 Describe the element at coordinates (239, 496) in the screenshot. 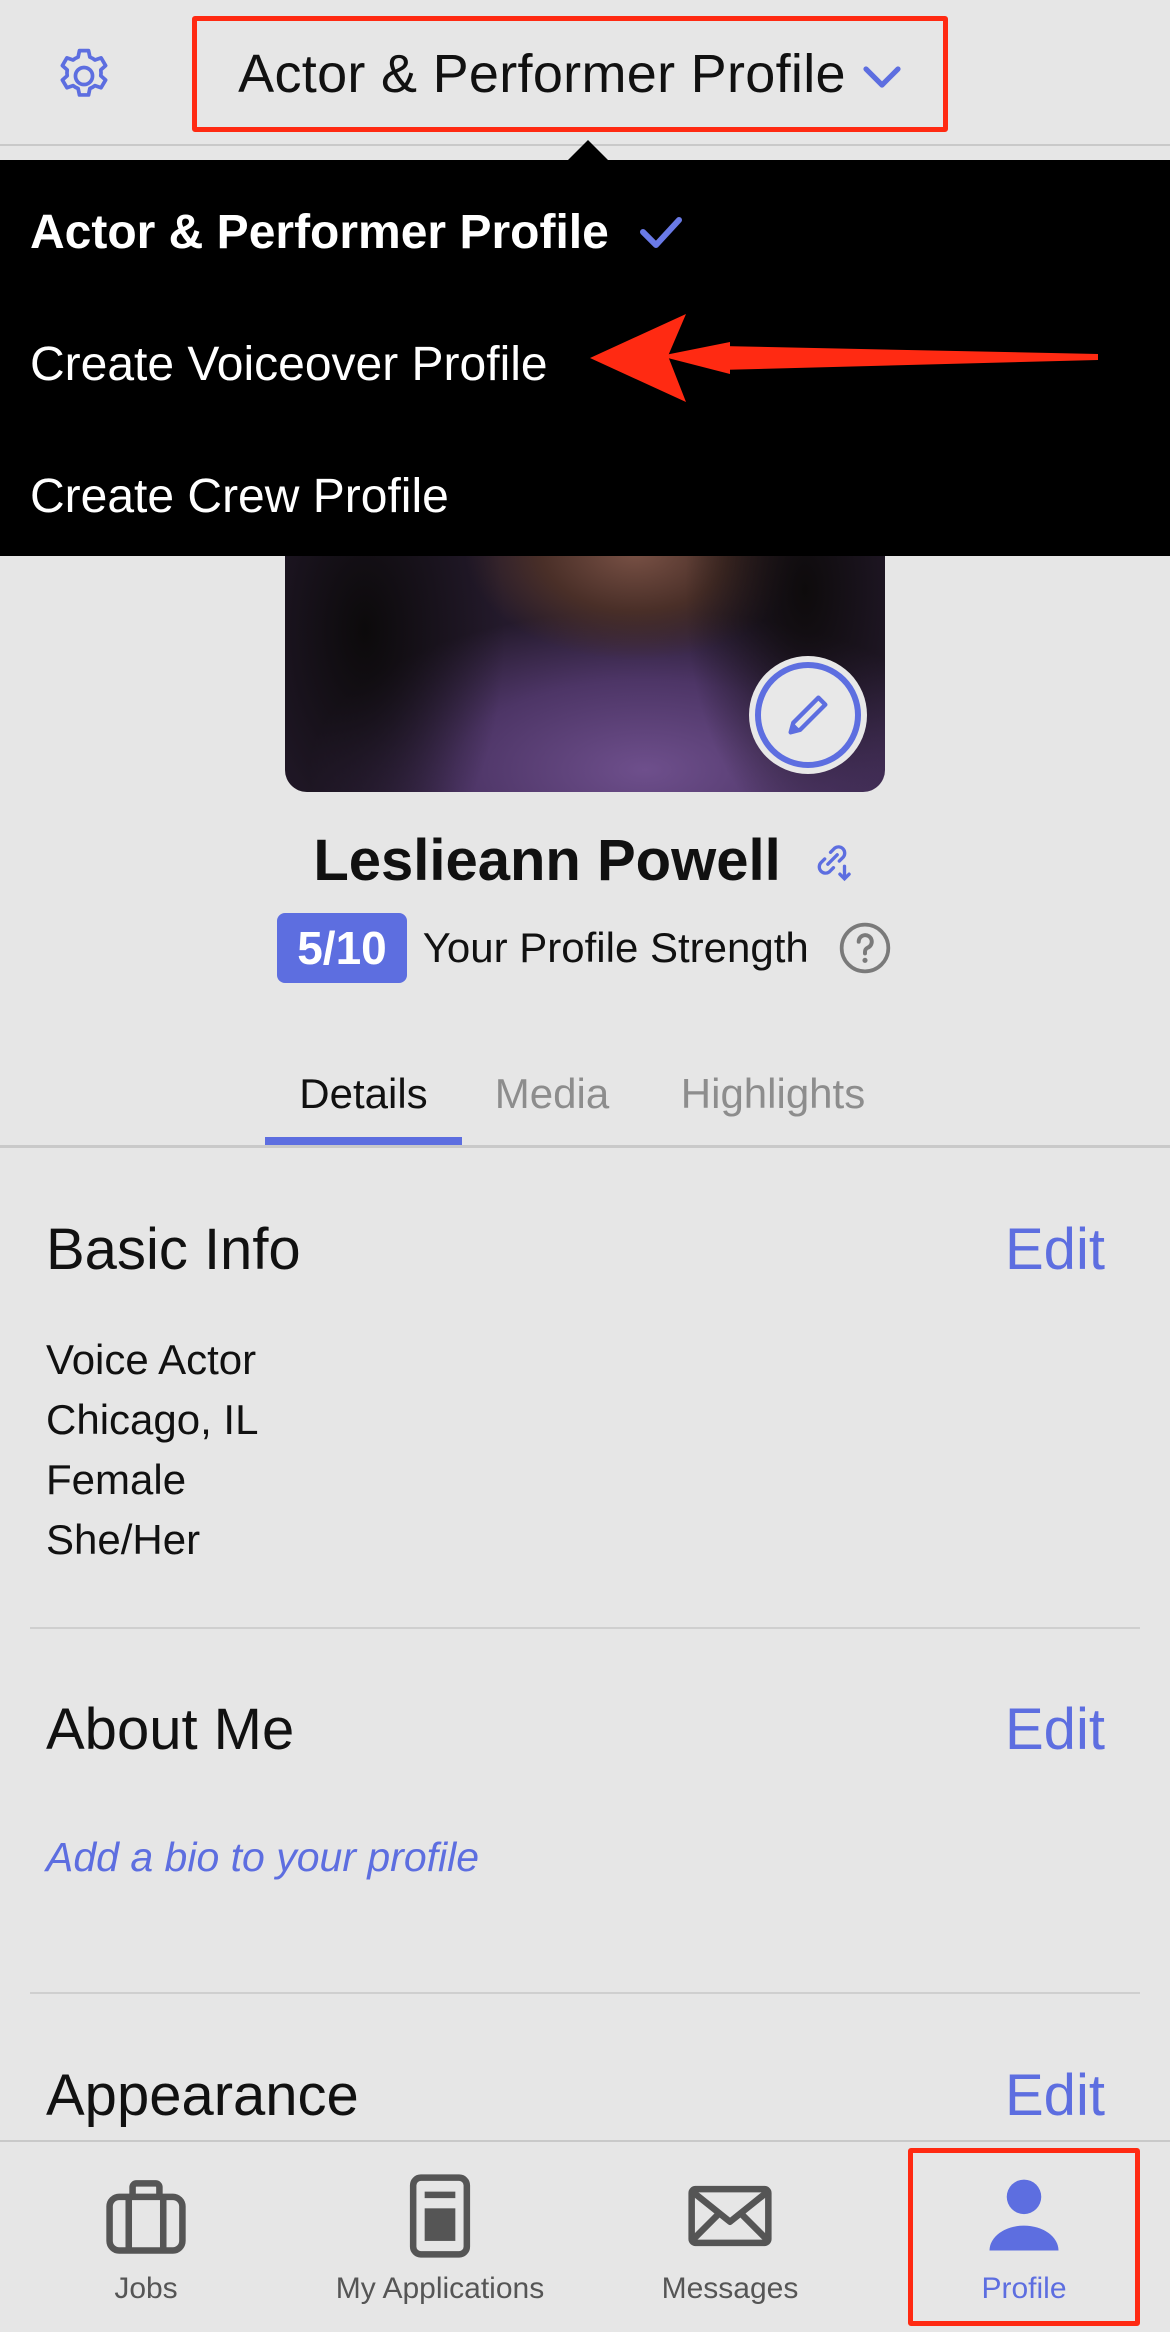

I see `menu-item-label: Create Crew Profile` at that location.